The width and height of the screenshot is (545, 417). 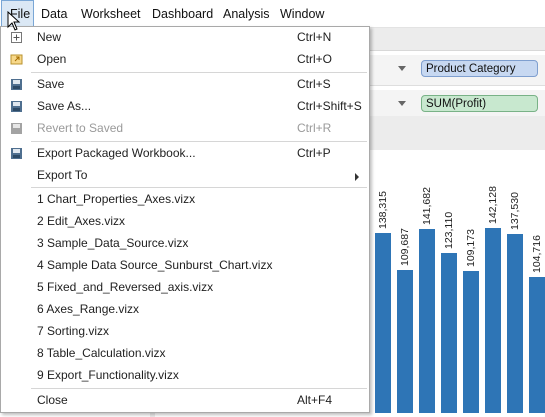 What do you see at coordinates (185, 176) in the screenshot?
I see `menu-item-export-to: Export To` at bounding box center [185, 176].